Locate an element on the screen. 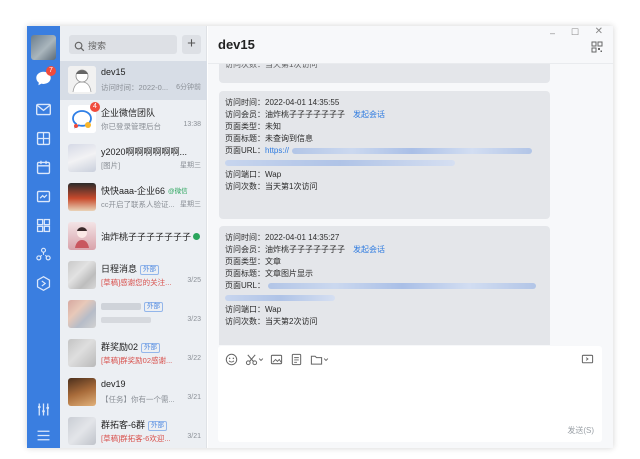 This screenshot has width=640, height=459. conversation-name-text: 日程消息 is located at coordinates (119, 269).